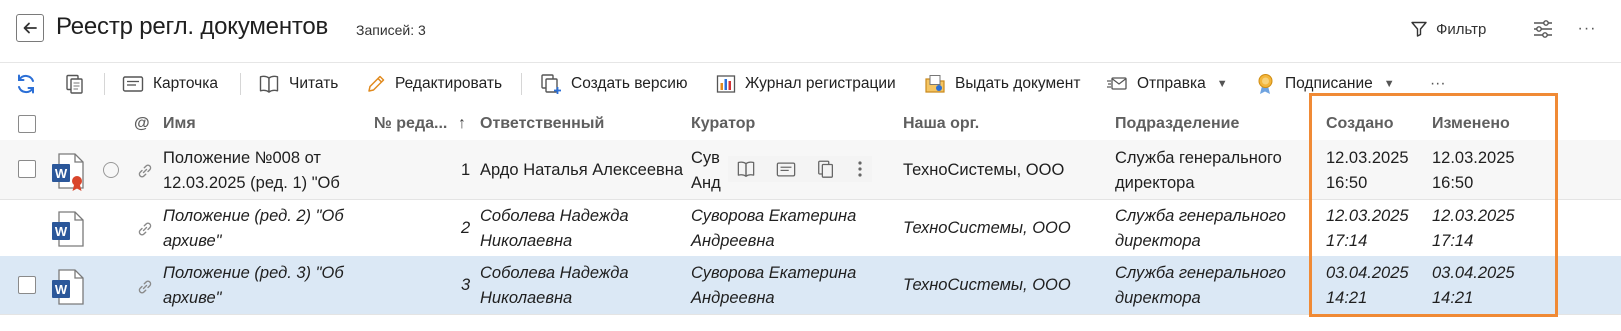  Describe the element at coordinates (1367, 229) in the screenshot. I see `cell-created: 12.03.2025 17:14` at that location.